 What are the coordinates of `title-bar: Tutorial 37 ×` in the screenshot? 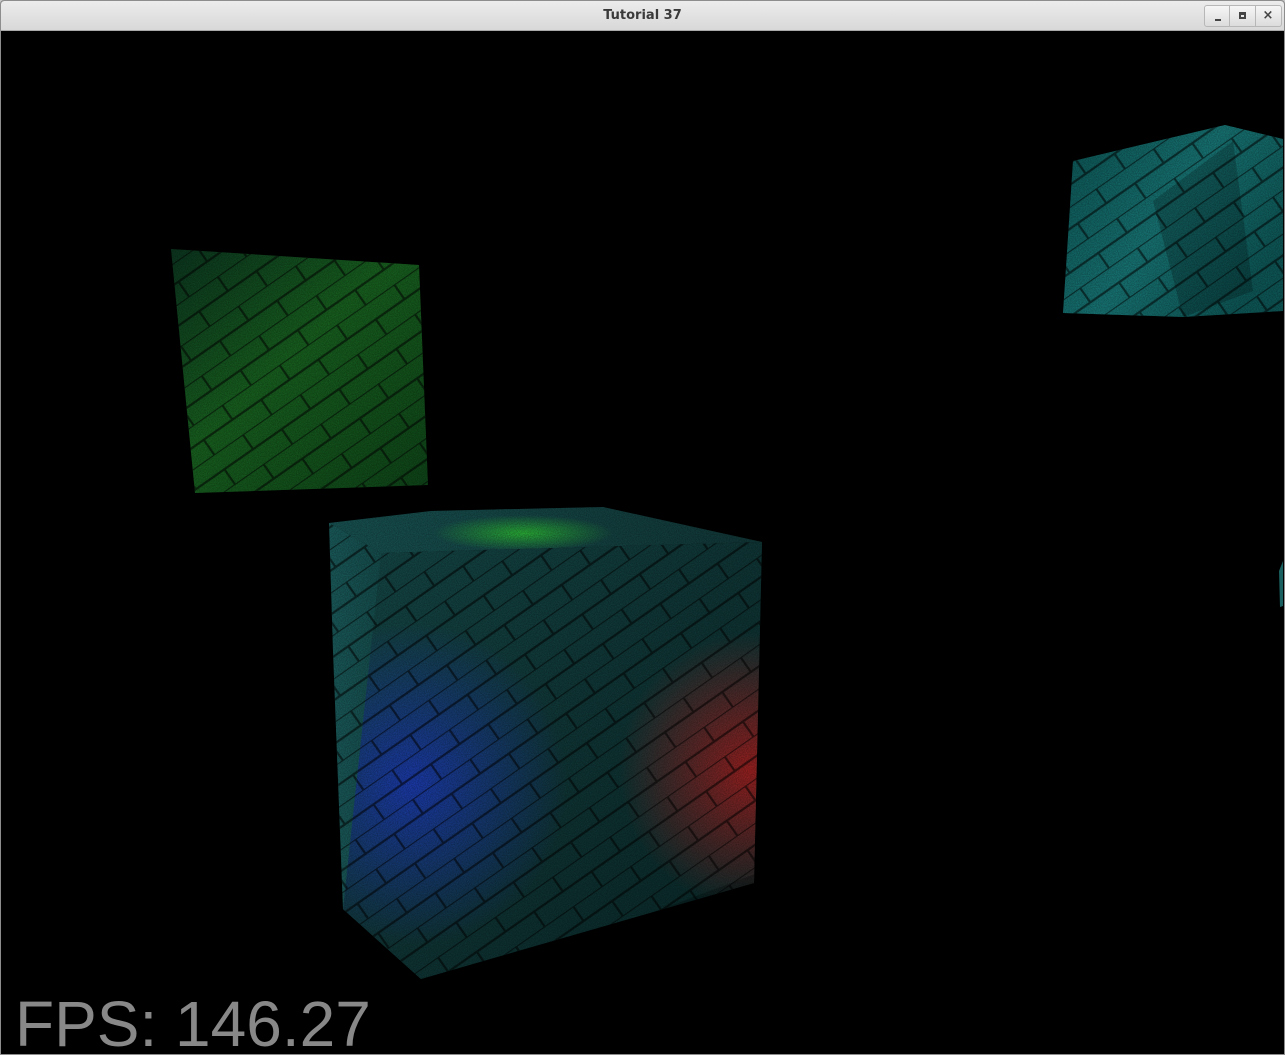 It's located at (642, 16).